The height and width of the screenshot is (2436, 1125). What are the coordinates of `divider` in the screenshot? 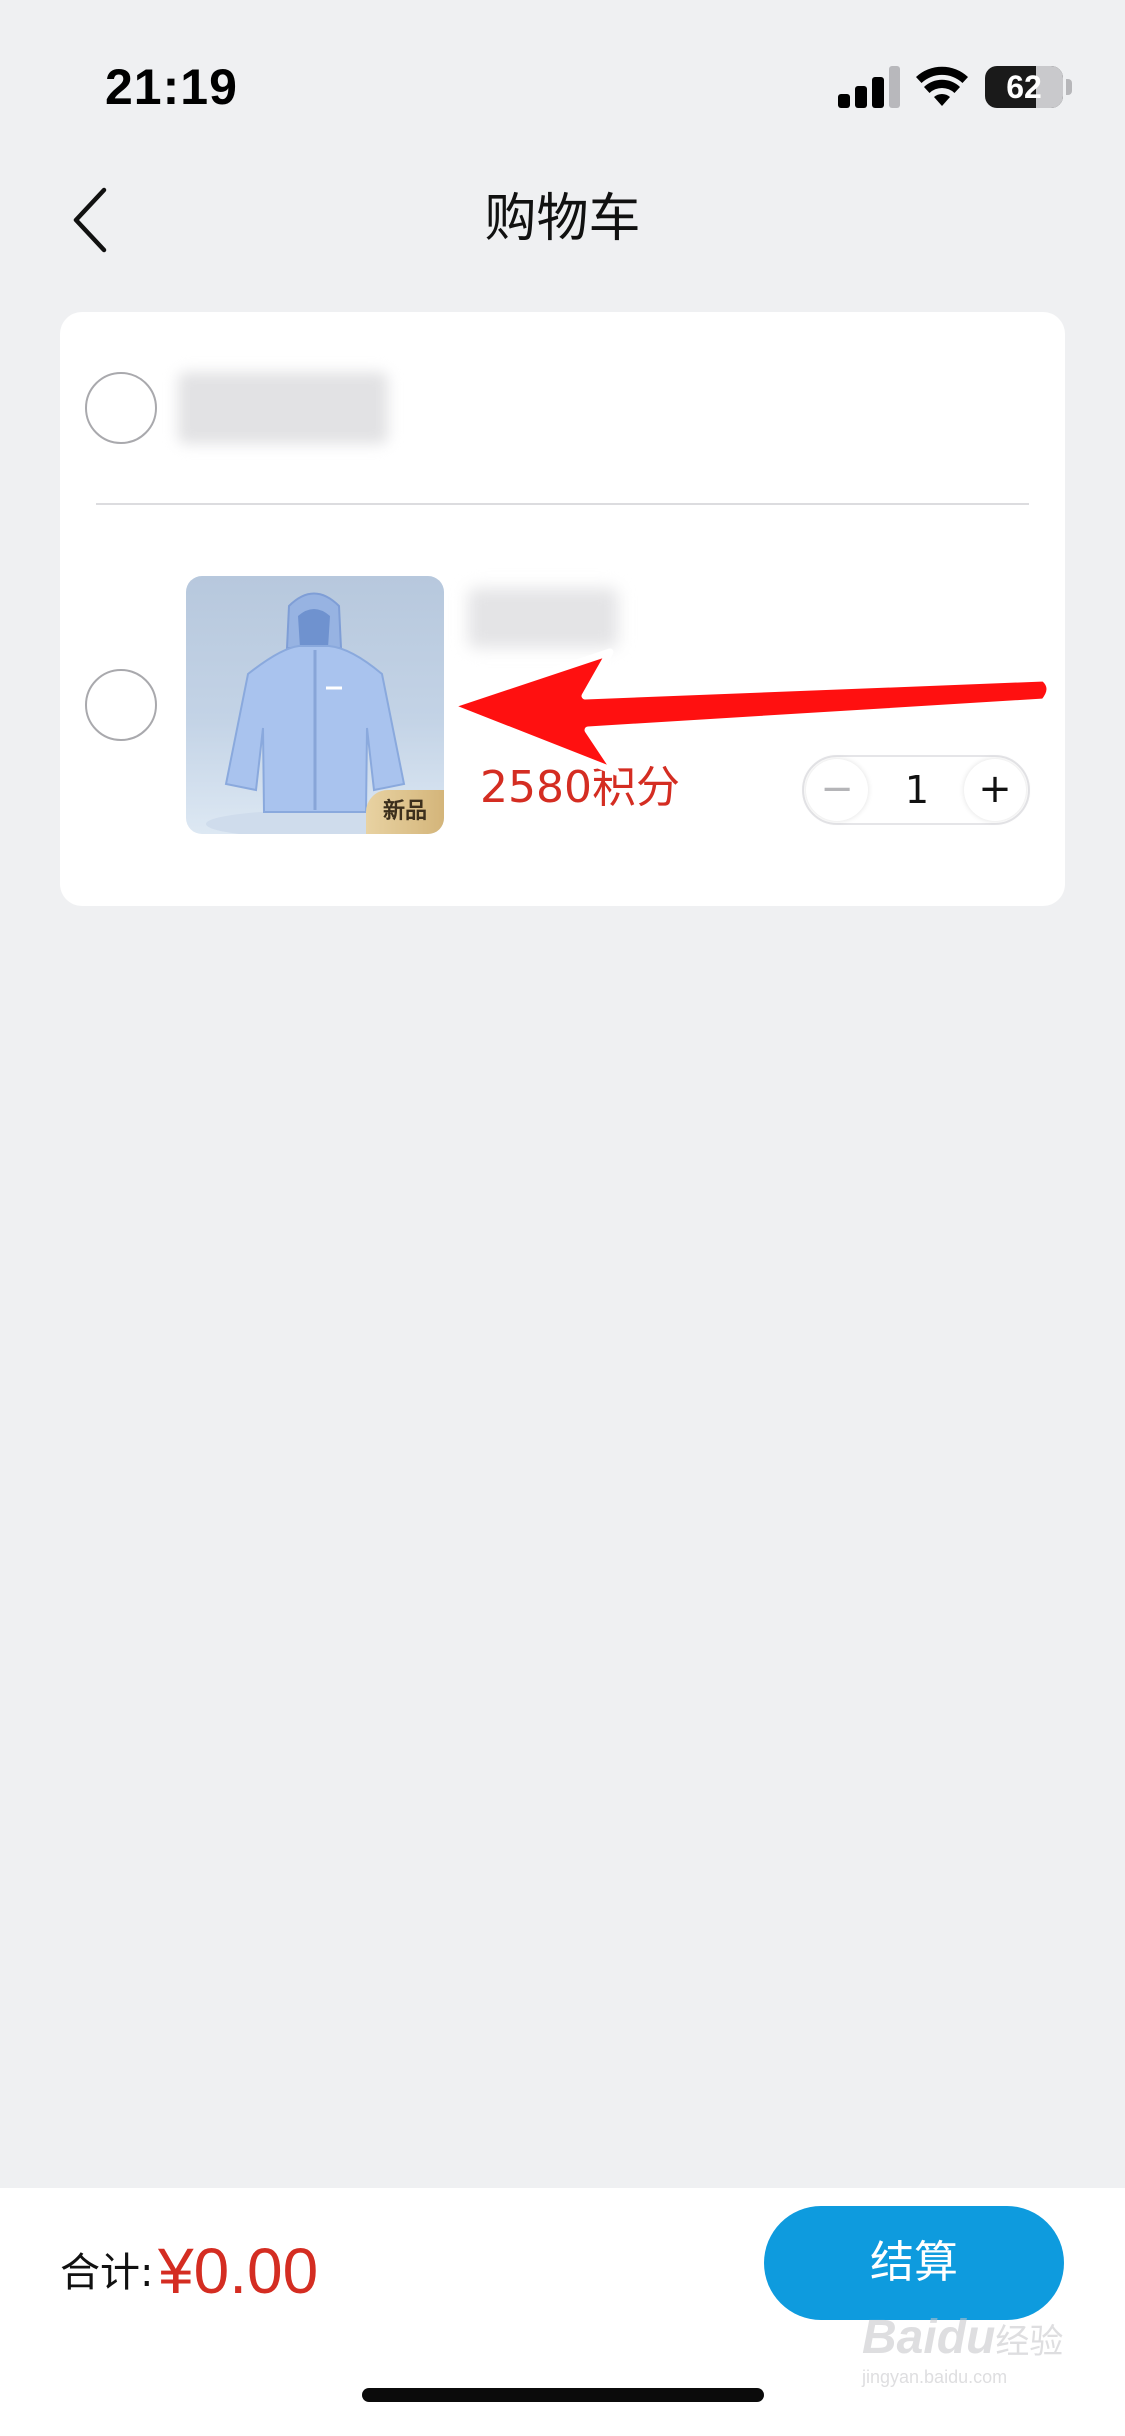 It's located at (562, 504).